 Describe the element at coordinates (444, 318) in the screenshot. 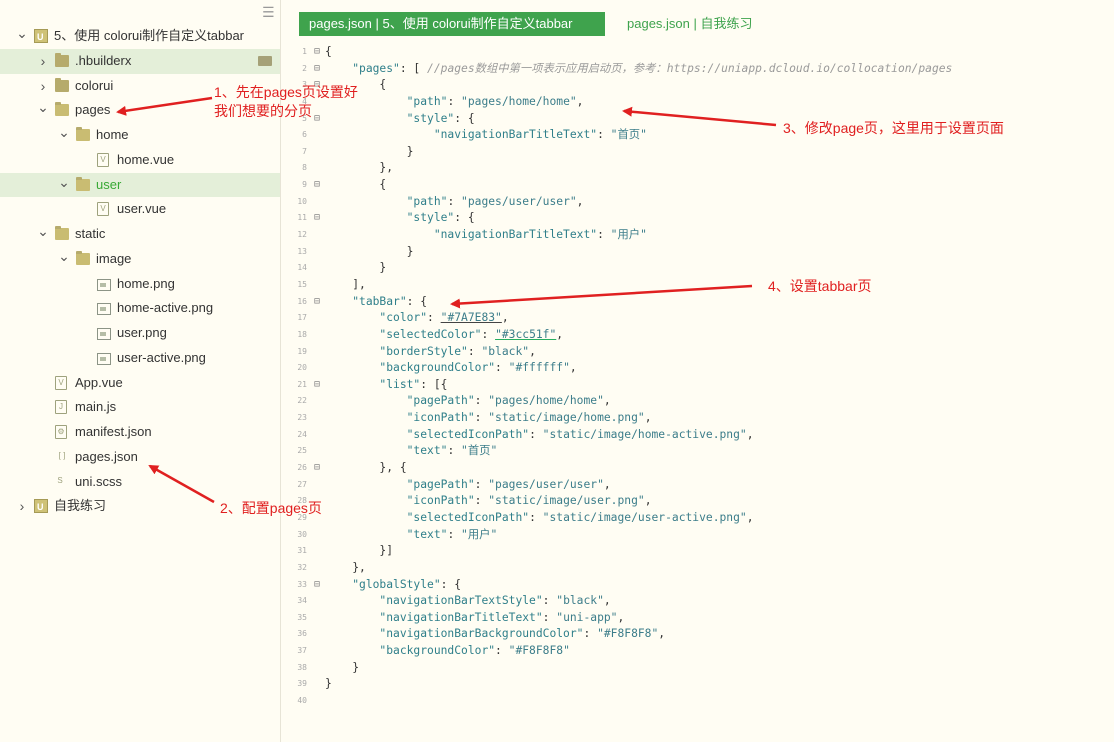

I see `code-text: "color": "#7A7E83",` at that location.